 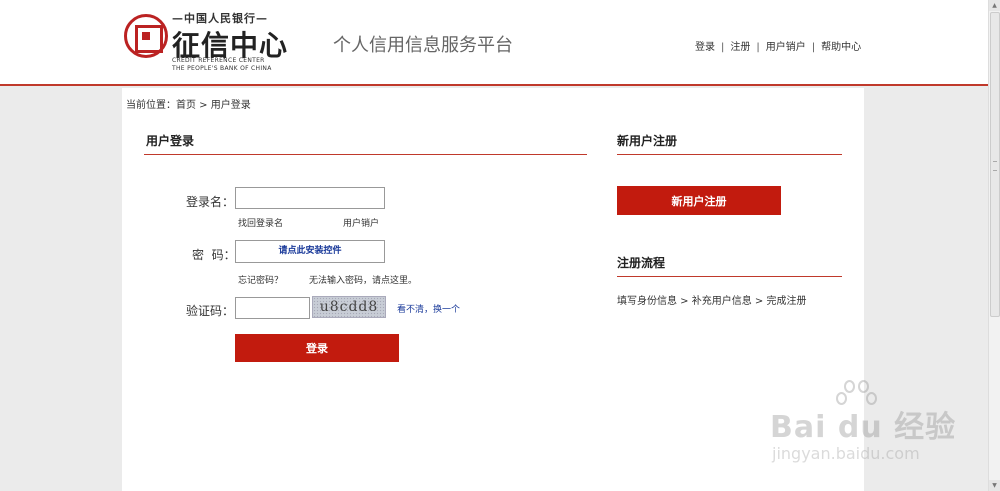 I want to click on scroll-down-arrow-icon: ▼, so click(x=994, y=485).